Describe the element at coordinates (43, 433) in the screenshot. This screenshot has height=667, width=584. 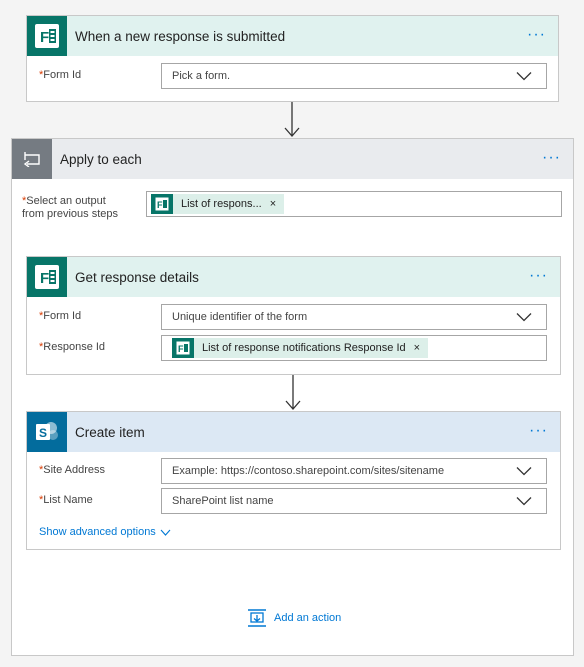
I see `svg-text: S` at that location.